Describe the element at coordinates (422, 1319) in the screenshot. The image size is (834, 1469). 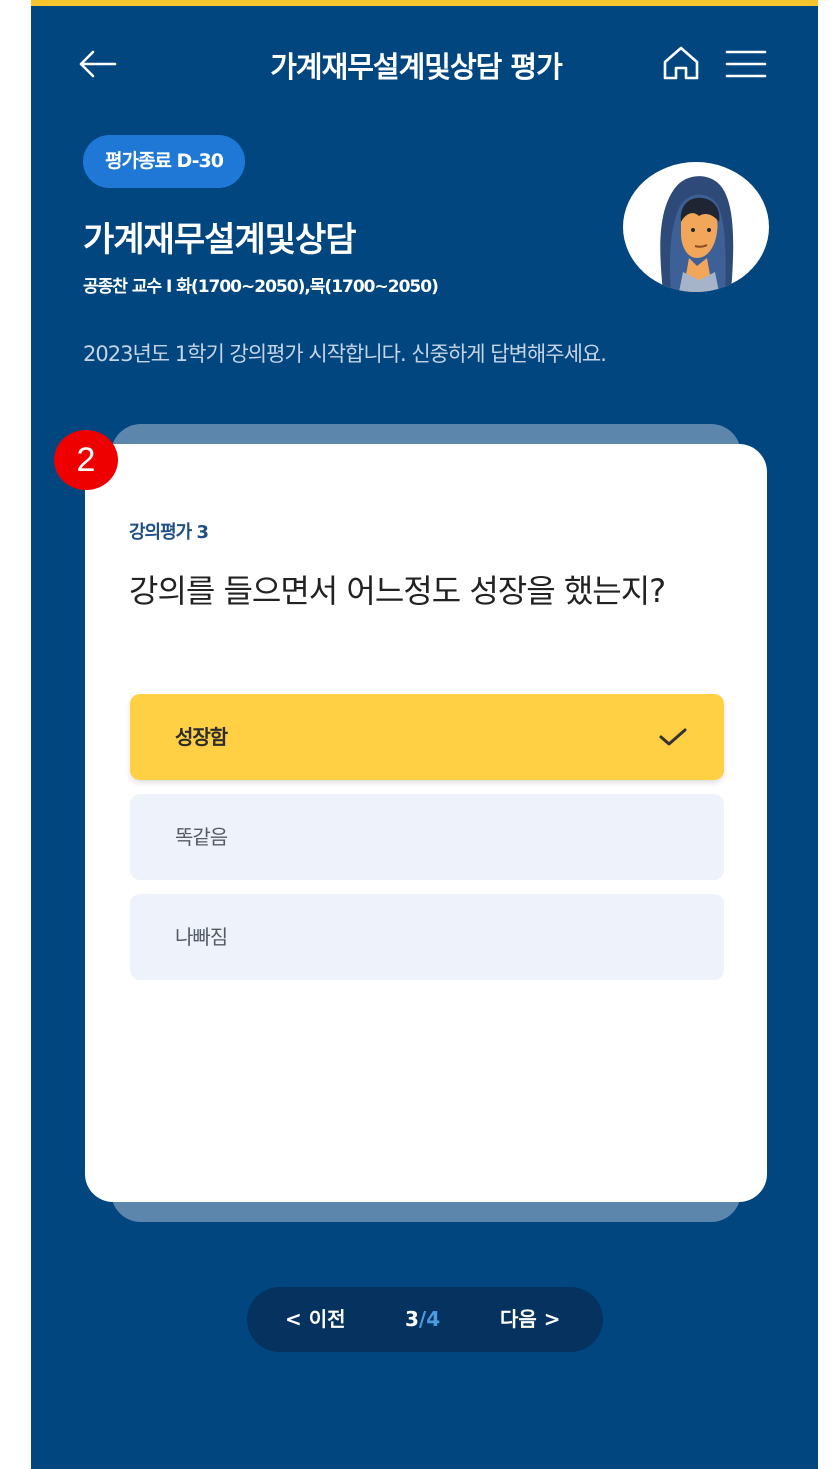
I see `page-indicator: 3/4` at that location.